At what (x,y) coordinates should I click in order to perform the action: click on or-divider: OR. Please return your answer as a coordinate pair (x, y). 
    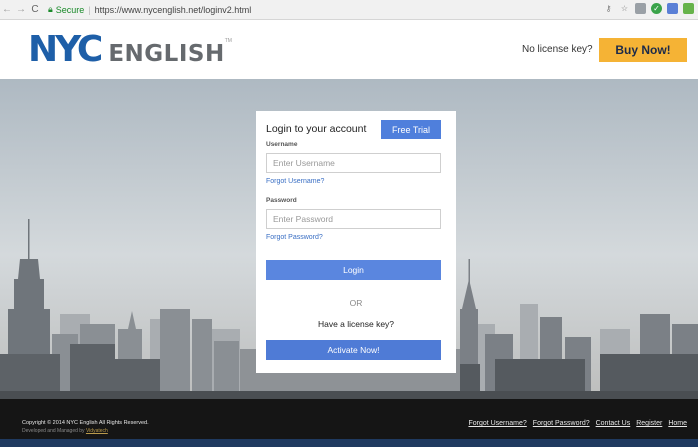
    Looking at the image, I should click on (356, 303).